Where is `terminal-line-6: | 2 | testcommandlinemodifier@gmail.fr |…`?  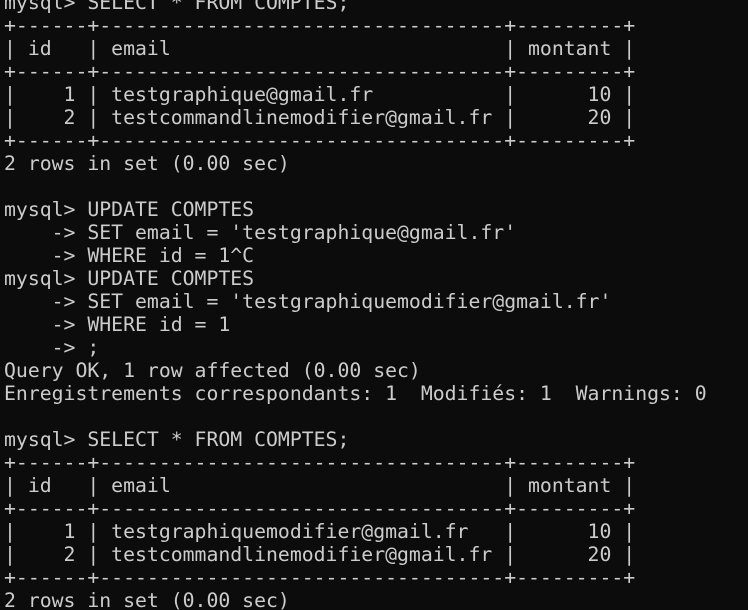 terminal-line-6: | 2 | testcommandlinemodifier@gmail.fr |… is located at coordinates (320, 117).